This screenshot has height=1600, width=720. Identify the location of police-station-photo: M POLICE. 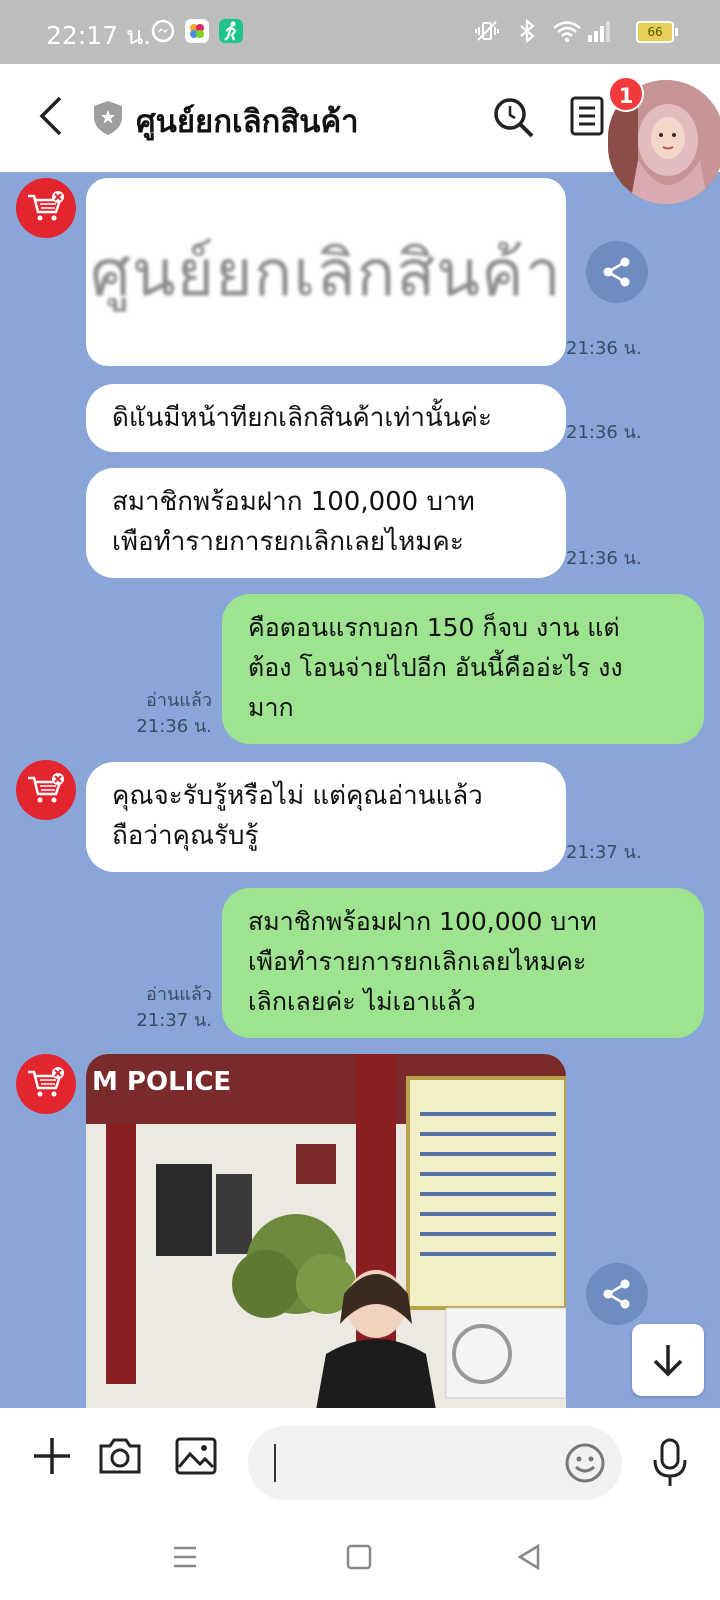
(326, 1232).